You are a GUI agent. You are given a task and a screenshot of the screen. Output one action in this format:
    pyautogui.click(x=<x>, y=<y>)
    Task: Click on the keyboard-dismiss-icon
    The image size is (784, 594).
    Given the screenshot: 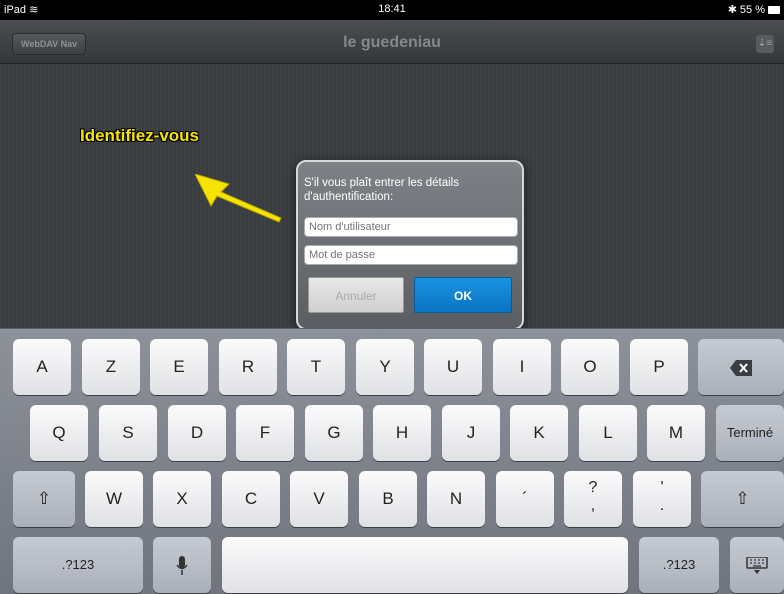 What is the action you would take?
    pyautogui.click(x=757, y=564)
    